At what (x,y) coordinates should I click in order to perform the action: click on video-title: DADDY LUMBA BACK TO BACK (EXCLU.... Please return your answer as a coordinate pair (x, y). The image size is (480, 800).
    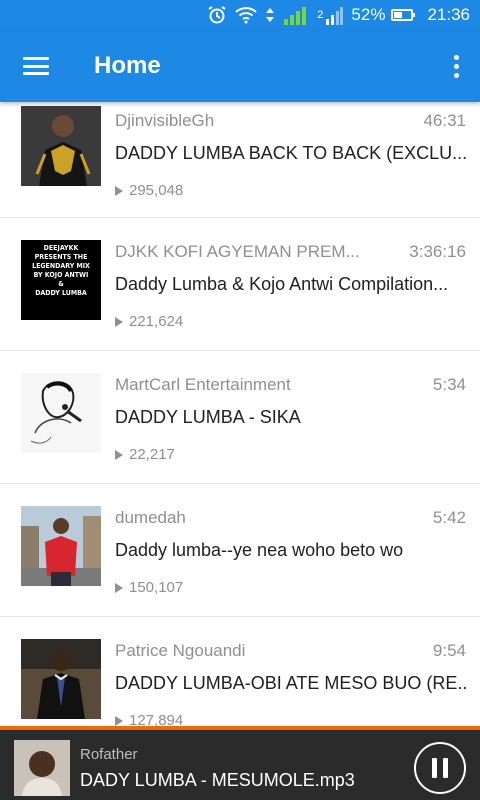
    Looking at the image, I should click on (290, 153).